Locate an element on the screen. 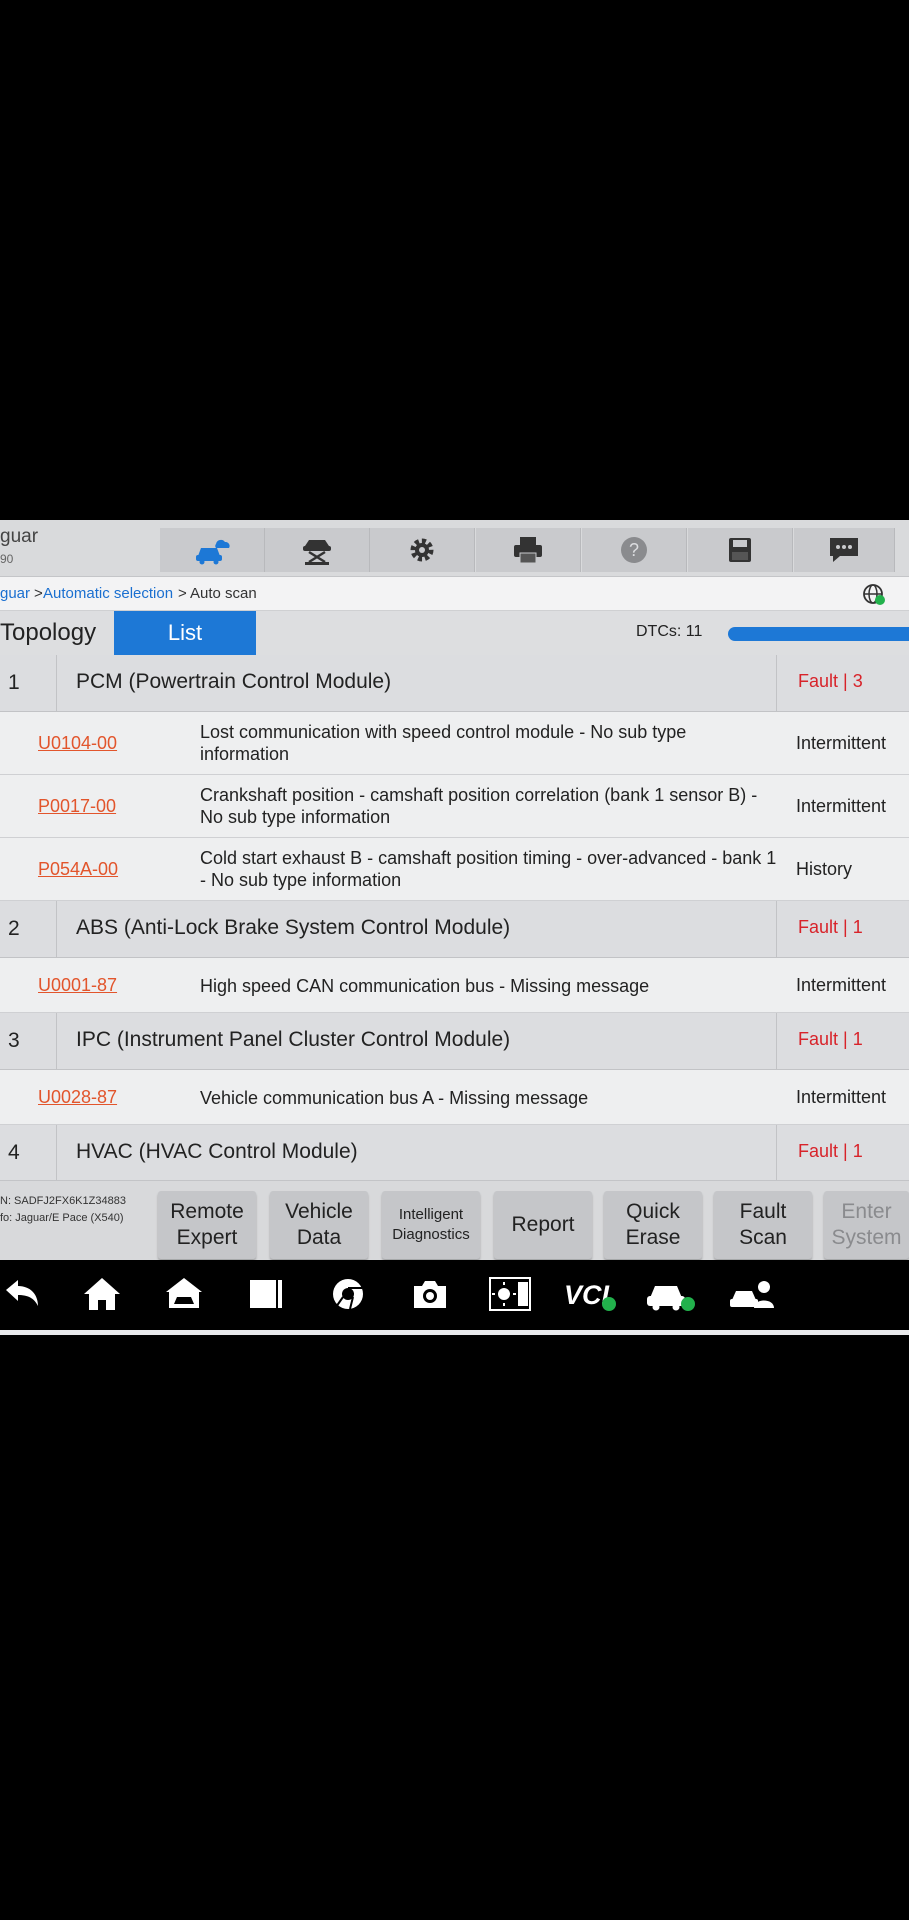 This screenshot has height=1920, width=909. home-button is located at coordinates (102, 1294).